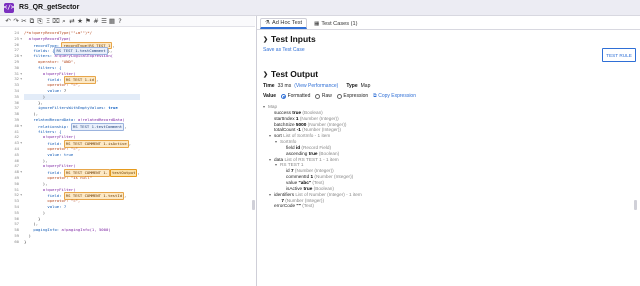  What do you see at coordinates (112, 21) in the screenshot?
I see `table-icon: ▦` at bounding box center [112, 21].